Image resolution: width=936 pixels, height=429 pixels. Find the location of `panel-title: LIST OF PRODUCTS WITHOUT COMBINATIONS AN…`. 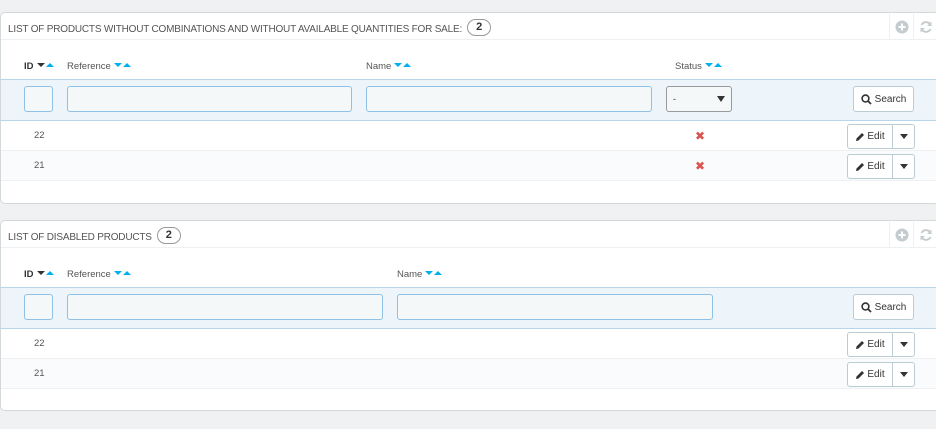

panel-title: LIST OF PRODUCTS WITHOUT COMBINATIONS AN… is located at coordinates (249, 28).